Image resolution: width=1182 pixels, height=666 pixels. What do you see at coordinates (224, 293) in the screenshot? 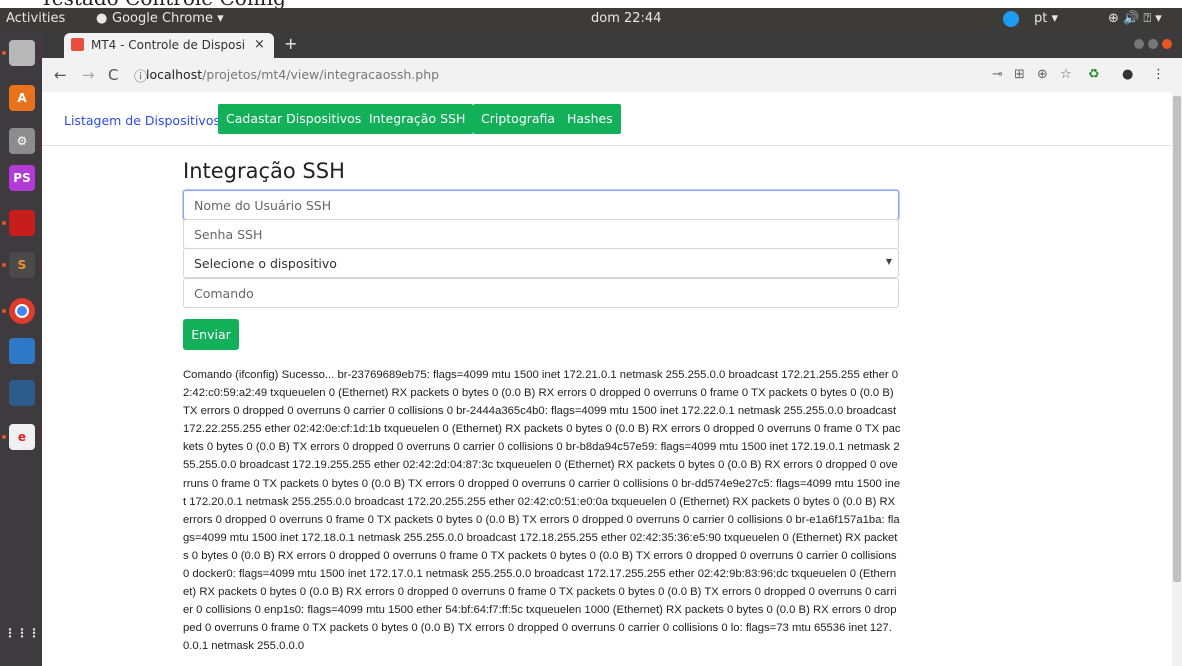
I see `command-placeholder: Comando` at bounding box center [224, 293].